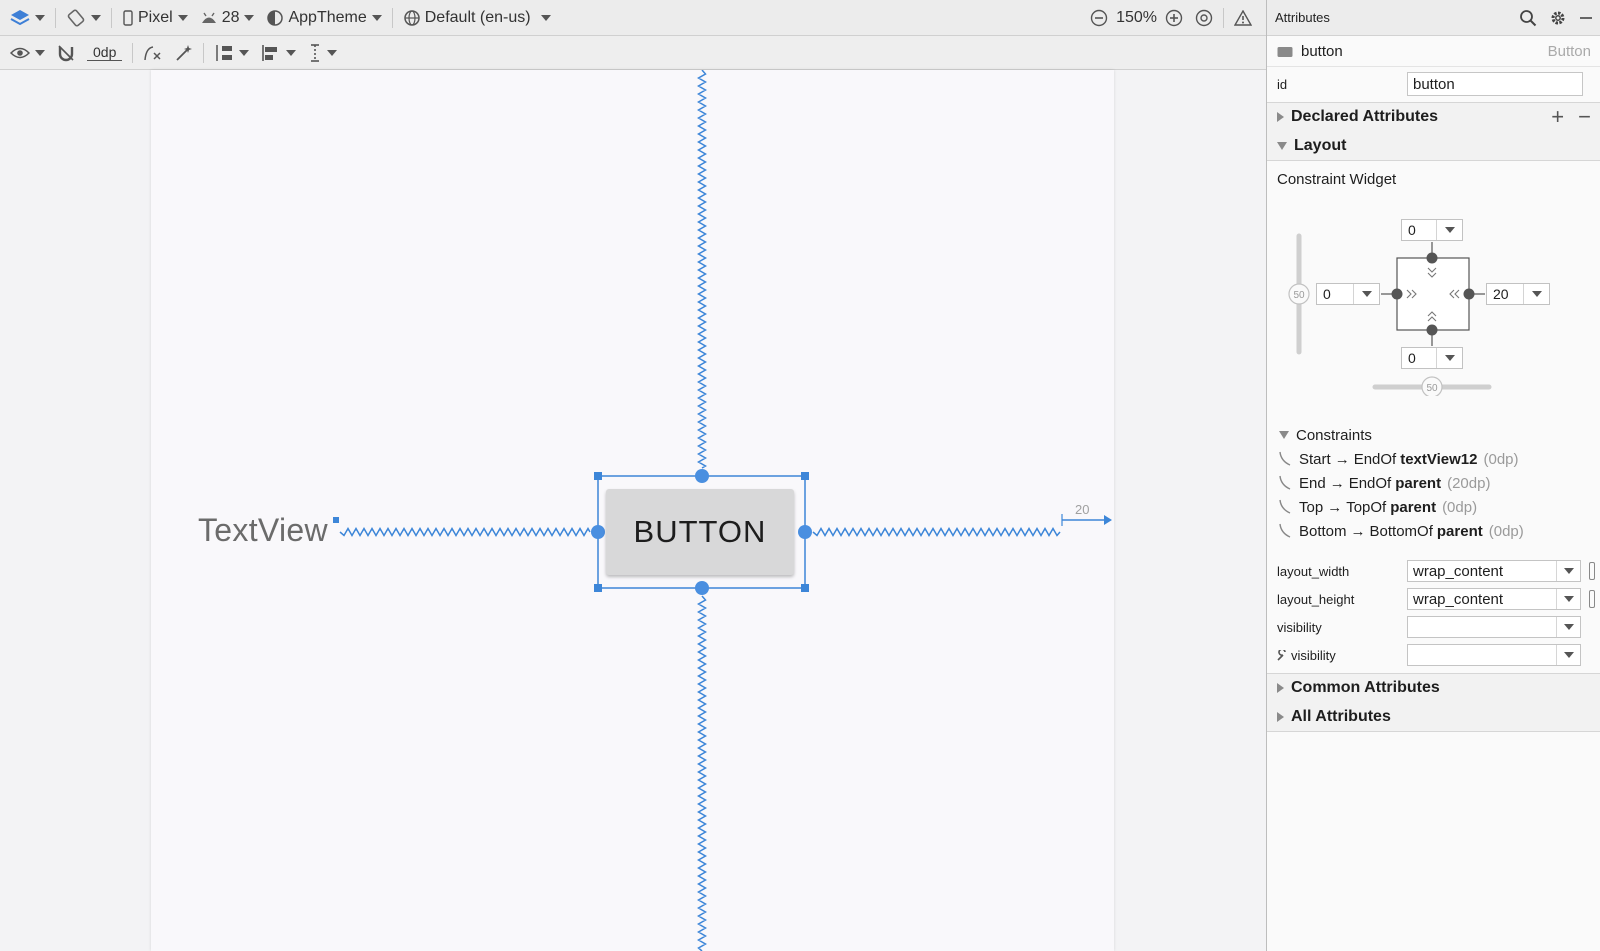 This screenshot has height=951, width=1600. I want to click on start-margin-dropdown: 0, so click(1348, 294).